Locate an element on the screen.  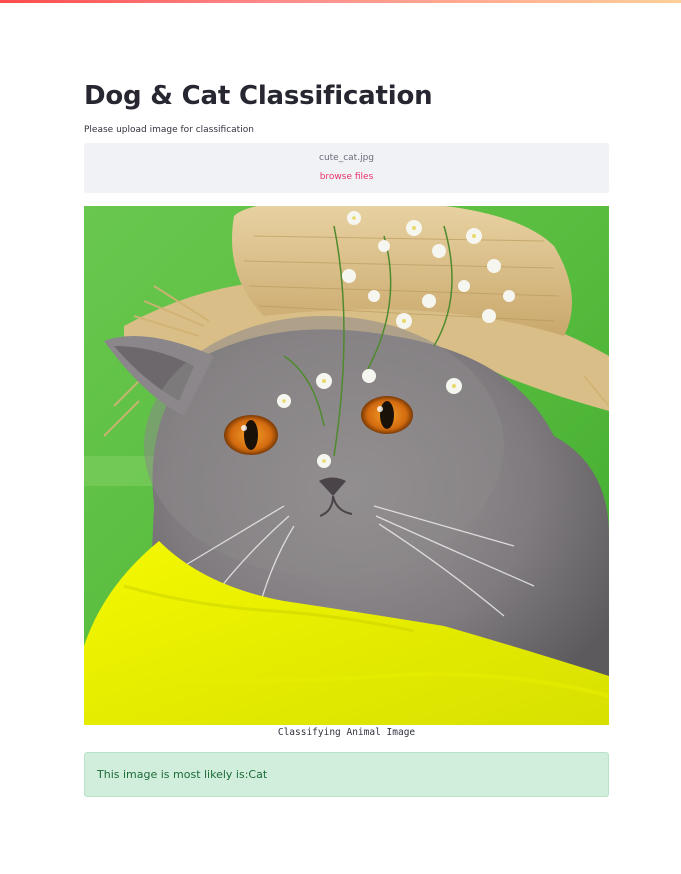
uploader-label: Please upload image for classification is located at coordinates (169, 130).